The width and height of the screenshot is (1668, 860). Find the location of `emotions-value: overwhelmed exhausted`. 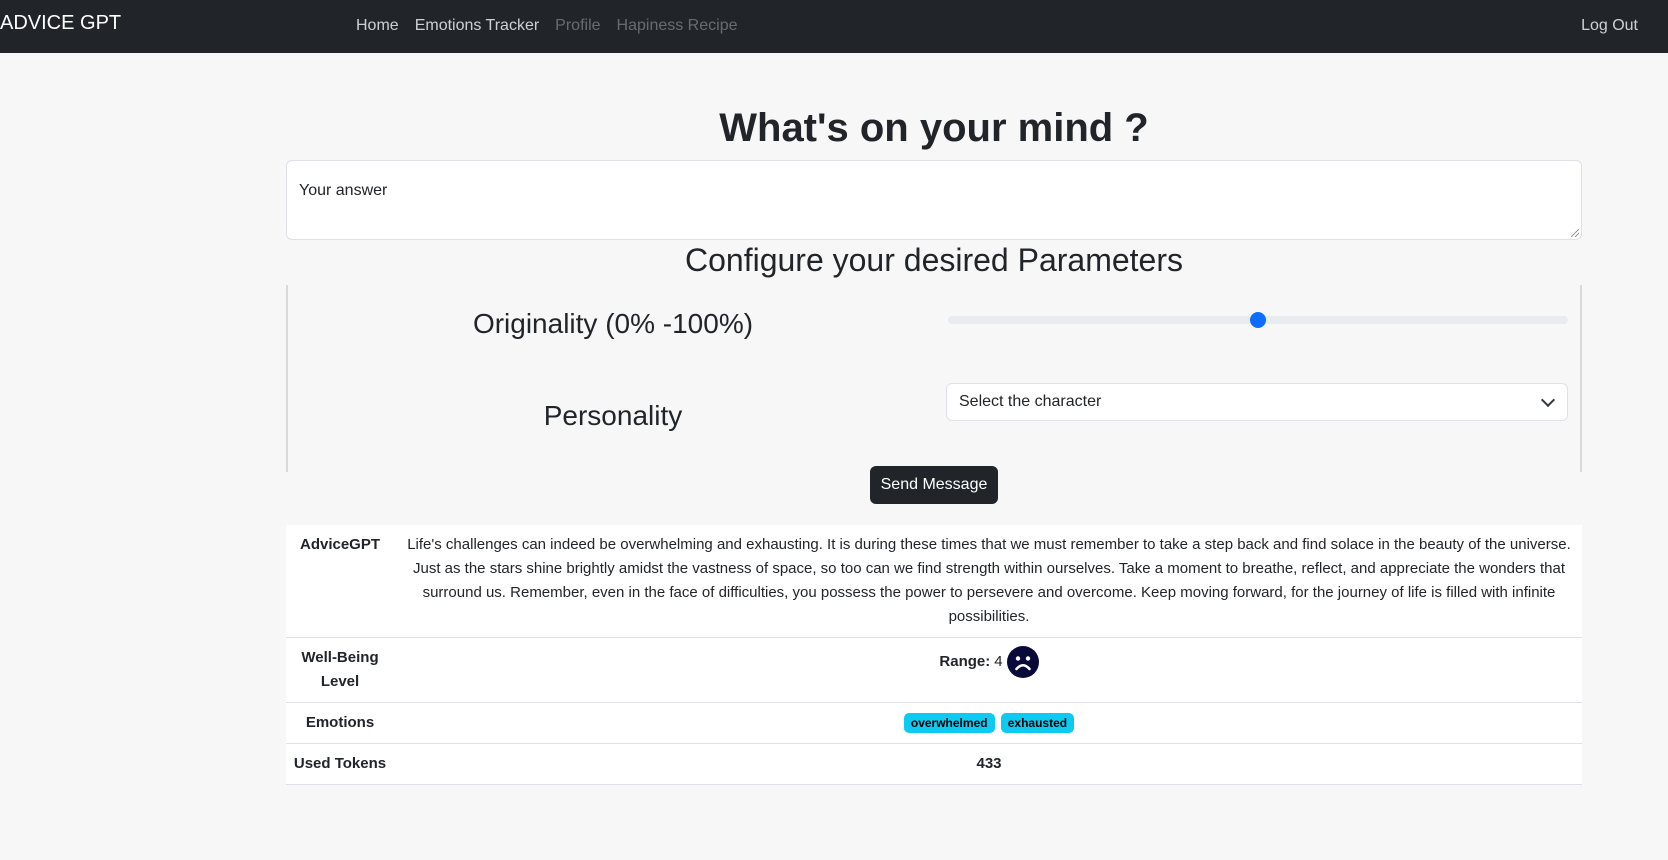

emotions-value: overwhelmed exhausted is located at coordinates (989, 723).